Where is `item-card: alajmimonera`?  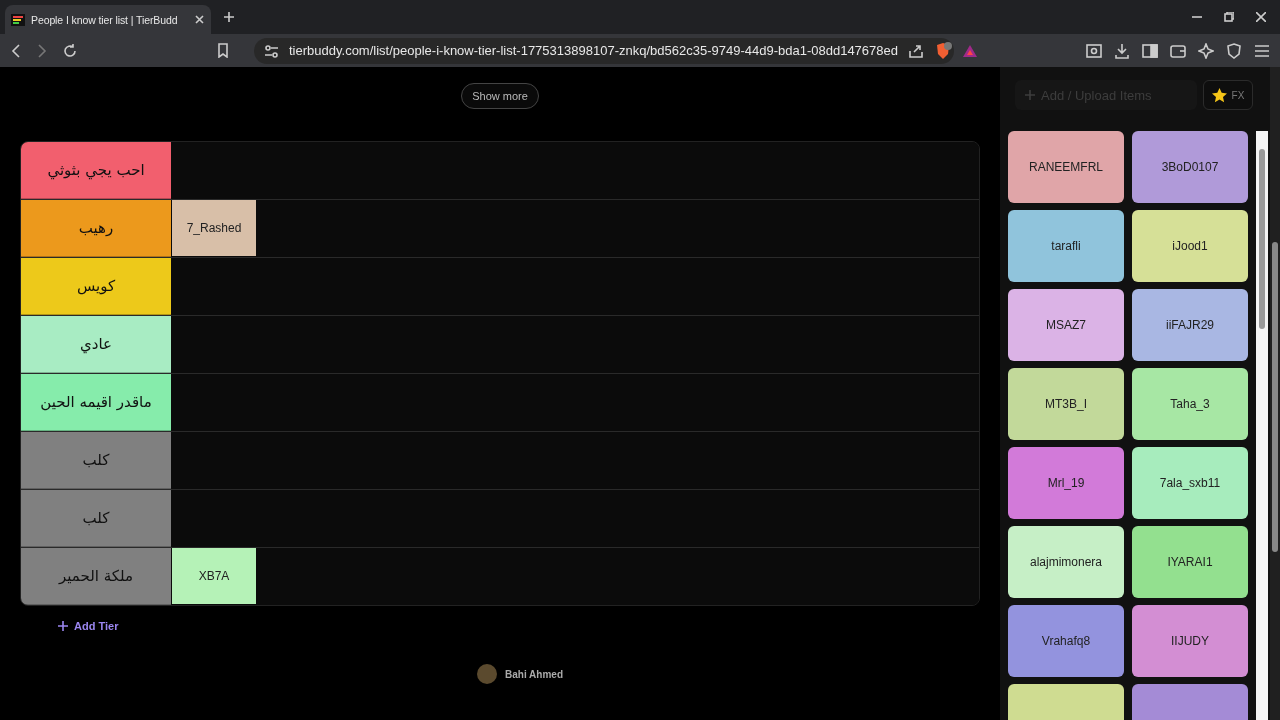
item-card: alajmimonera is located at coordinates (1066, 562).